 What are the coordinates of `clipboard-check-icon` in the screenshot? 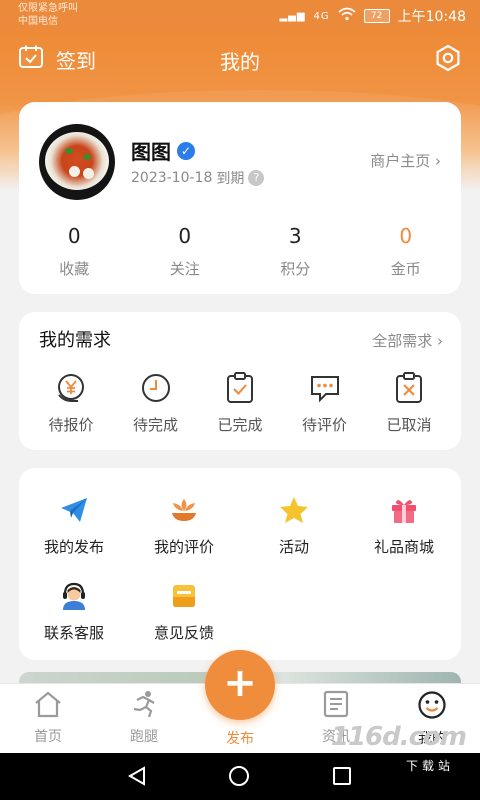 It's located at (240, 388).